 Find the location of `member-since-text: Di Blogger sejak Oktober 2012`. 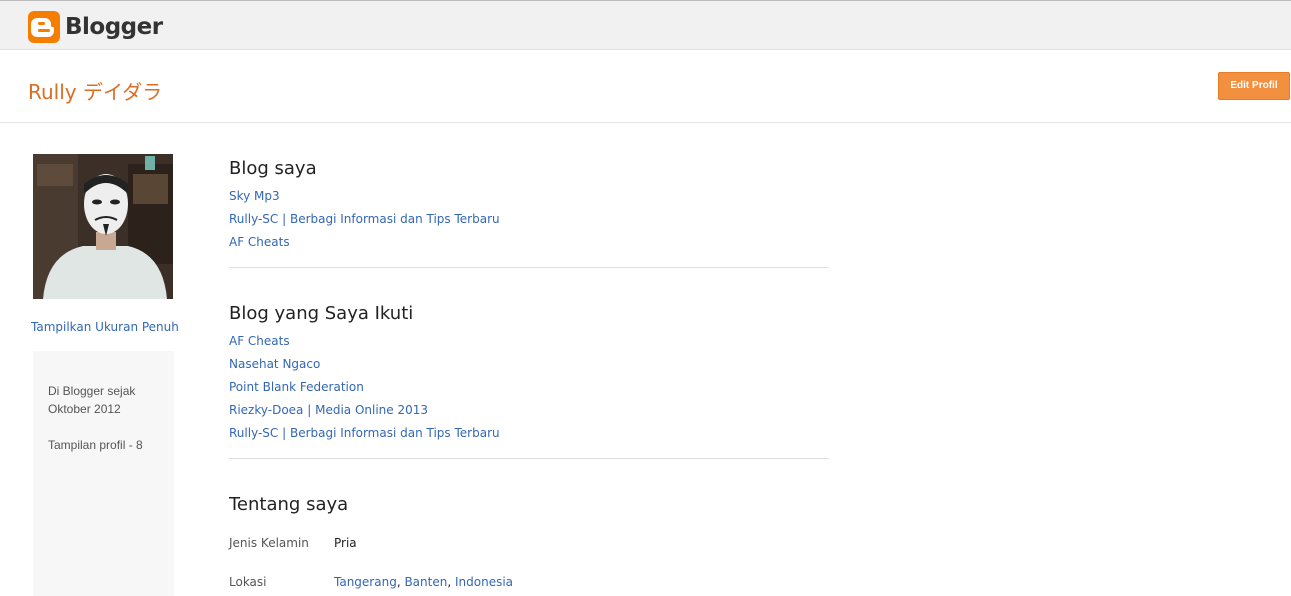

member-since-text: Di Blogger sejak Oktober 2012 is located at coordinates (92, 400).